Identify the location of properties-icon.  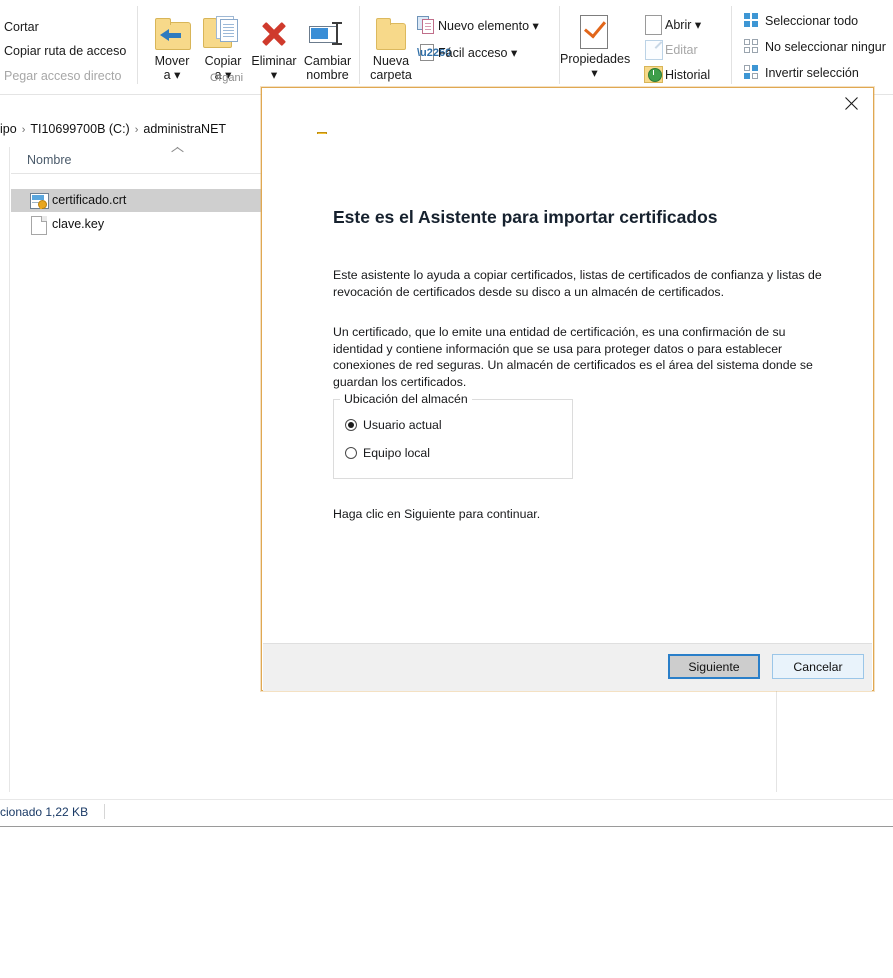
(594, 32).